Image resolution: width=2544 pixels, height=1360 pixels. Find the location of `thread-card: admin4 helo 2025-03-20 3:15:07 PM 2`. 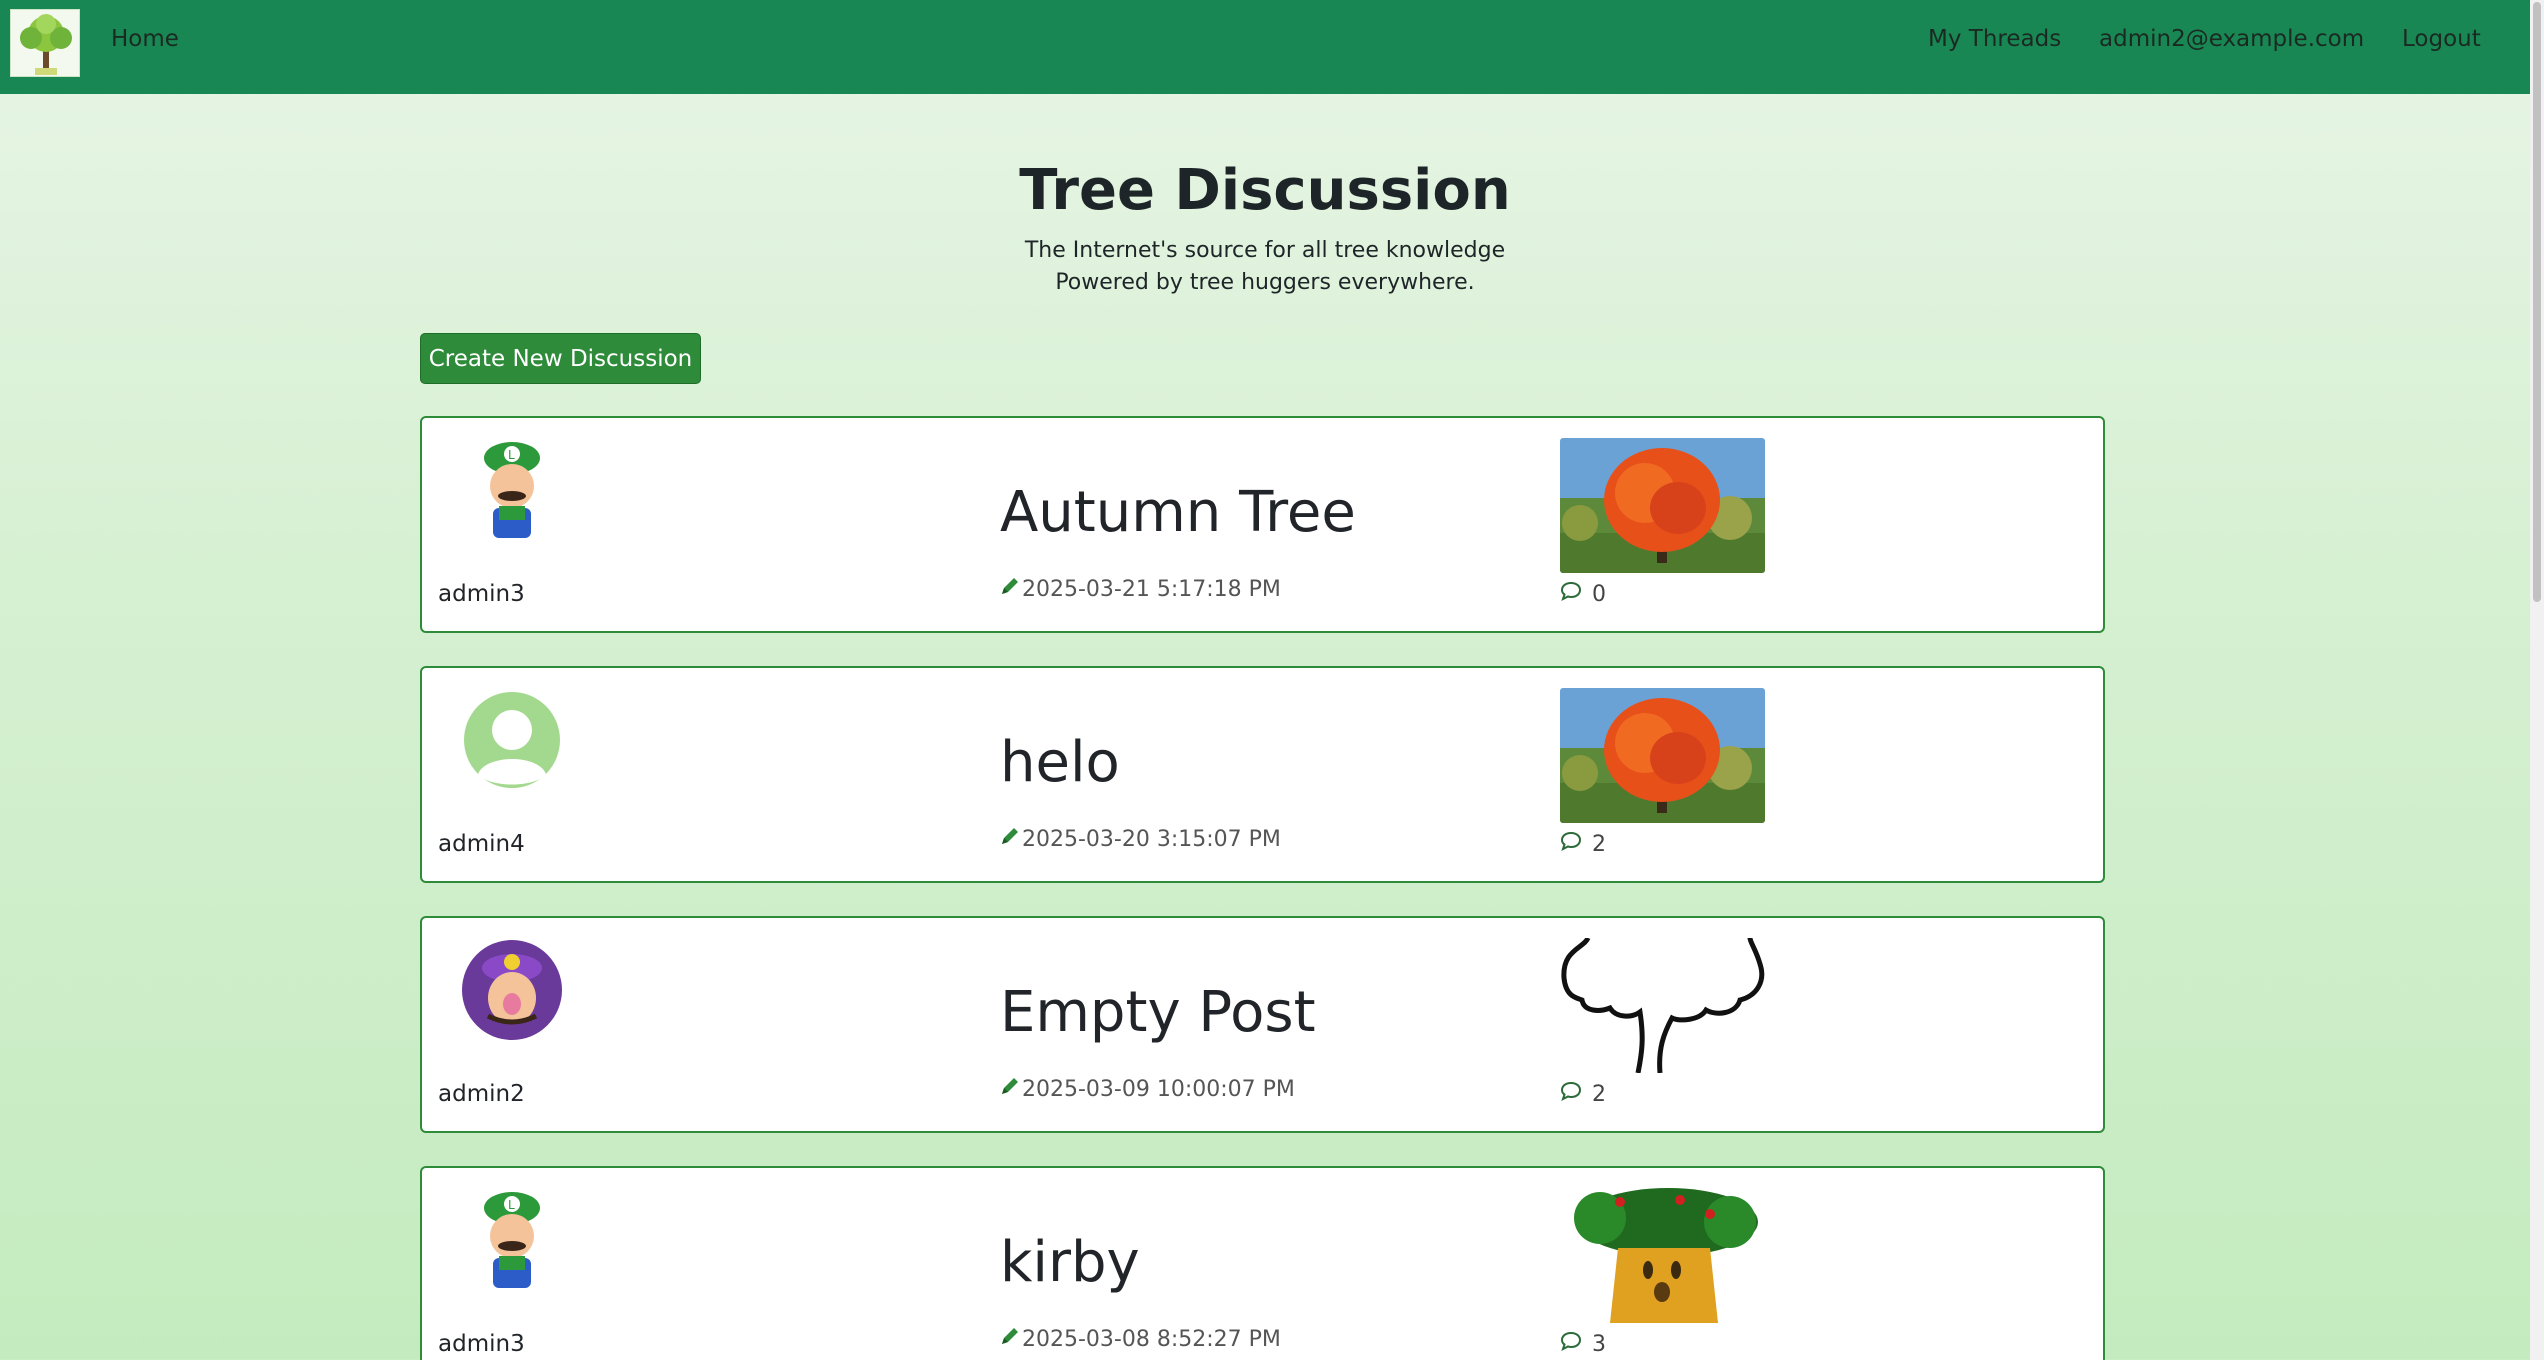

thread-card: admin4 helo 2025-03-20 3:15:07 PM 2 is located at coordinates (1262, 774).